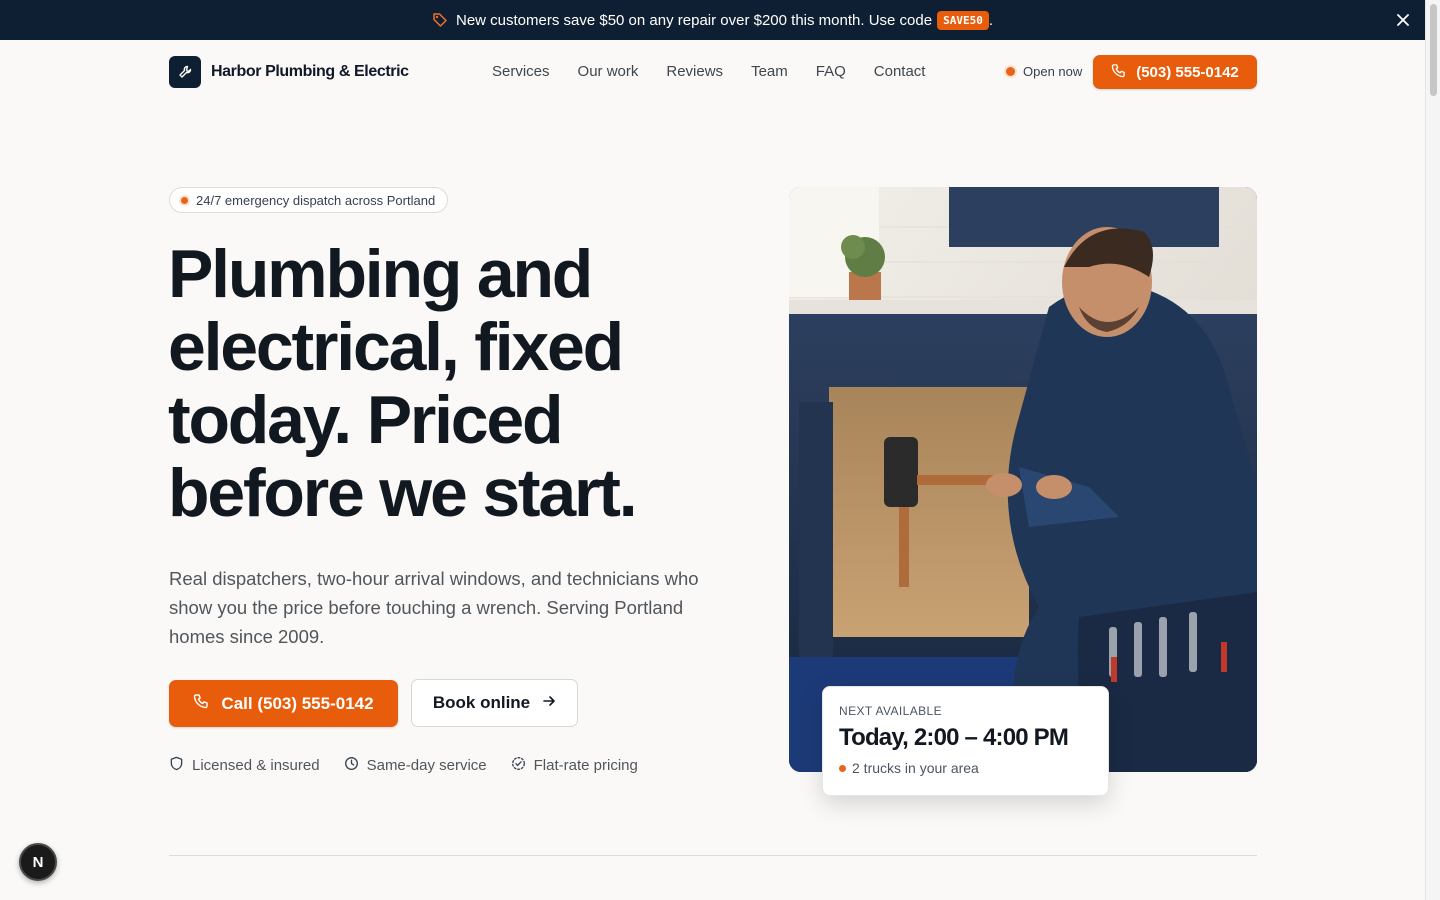  What do you see at coordinates (185, 72) in the screenshot?
I see `wrench-icon` at bounding box center [185, 72].